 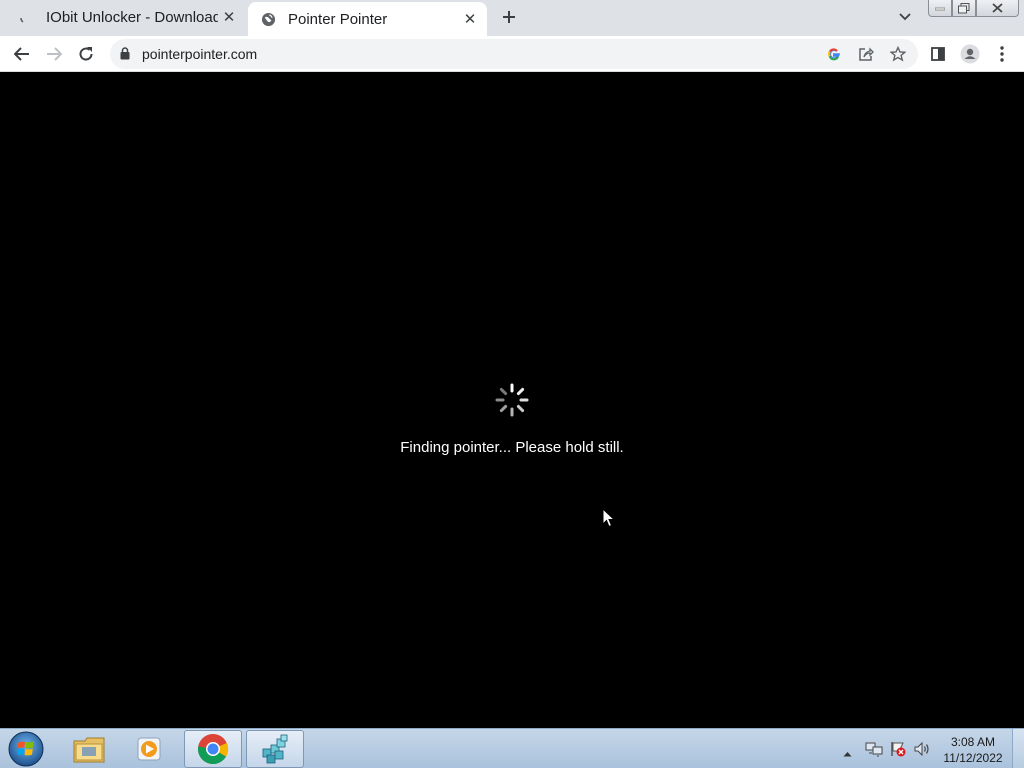 What do you see at coordinates (834, 54) in the screenshot?
I see `google-icon` at bounding box center [834, 54].